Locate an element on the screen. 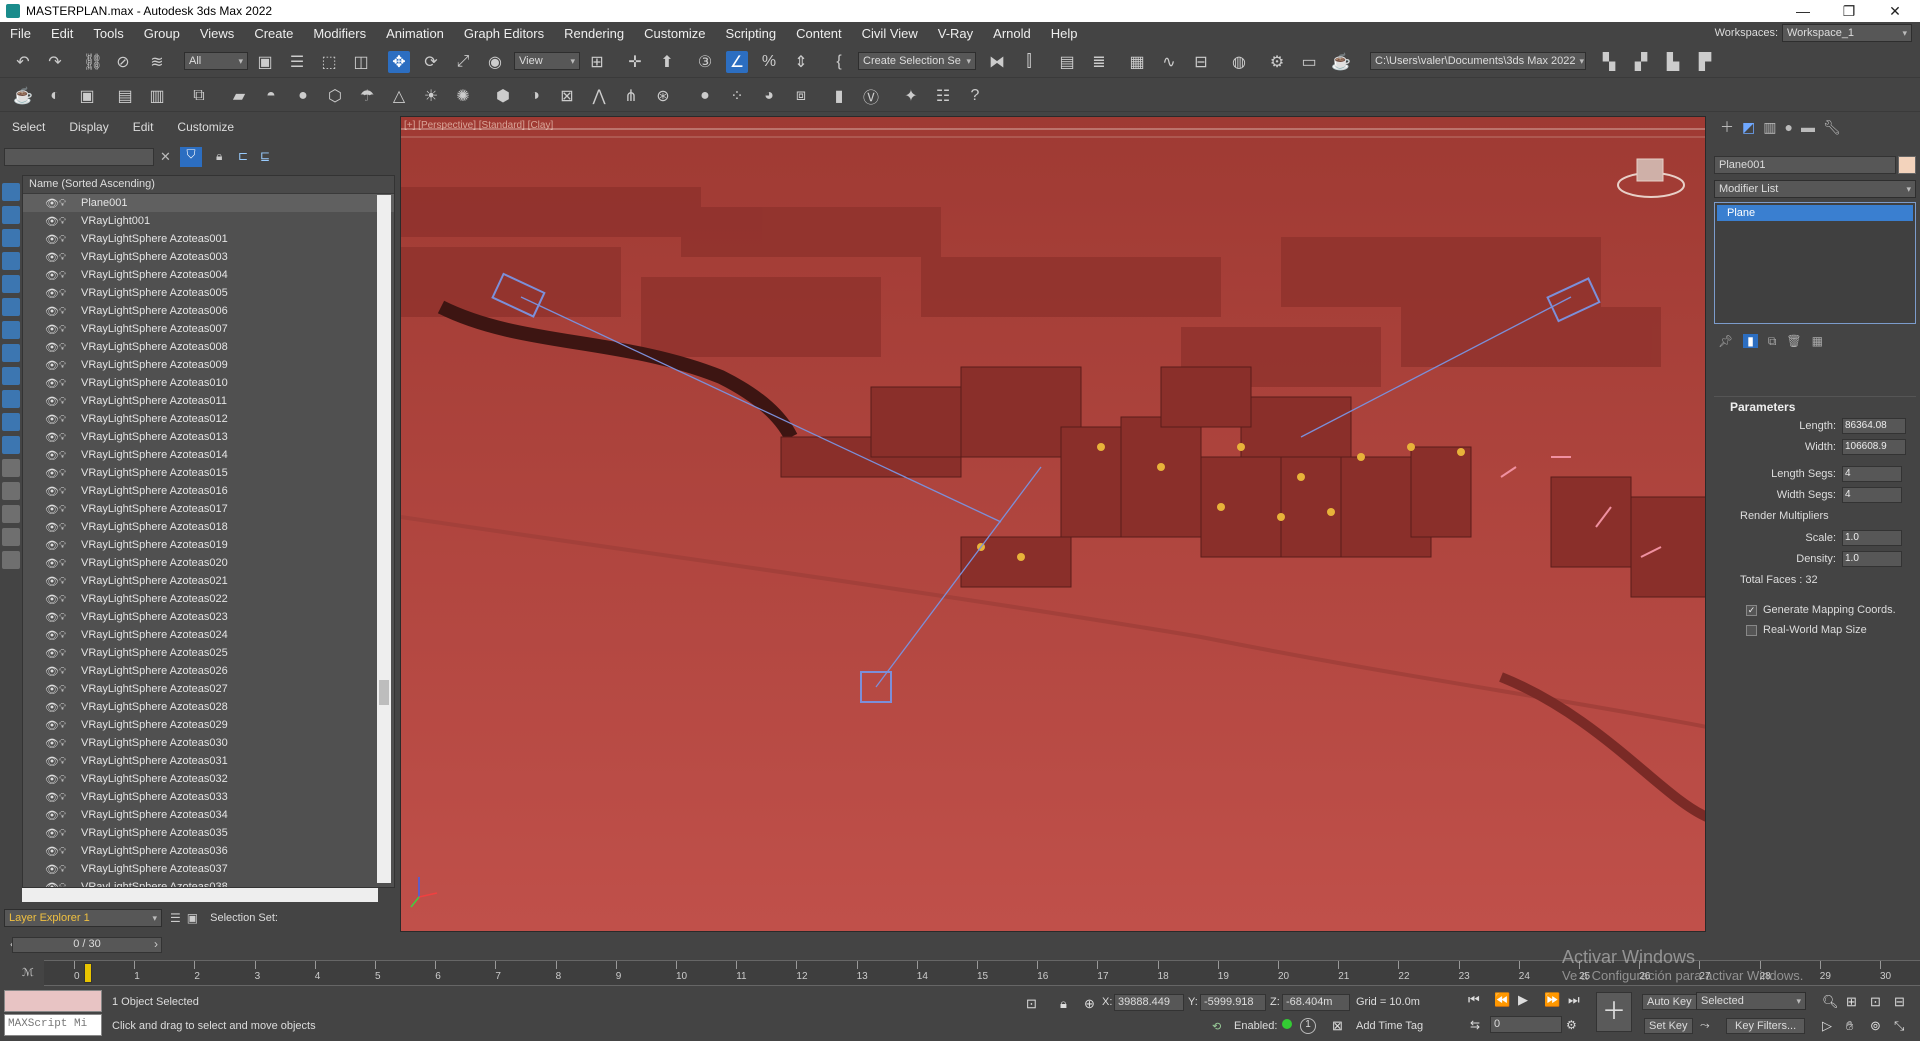  list-item: 👁︎ 💡︎ VRayLightSphere Azoteas010 is located at coordinates (208, 383).